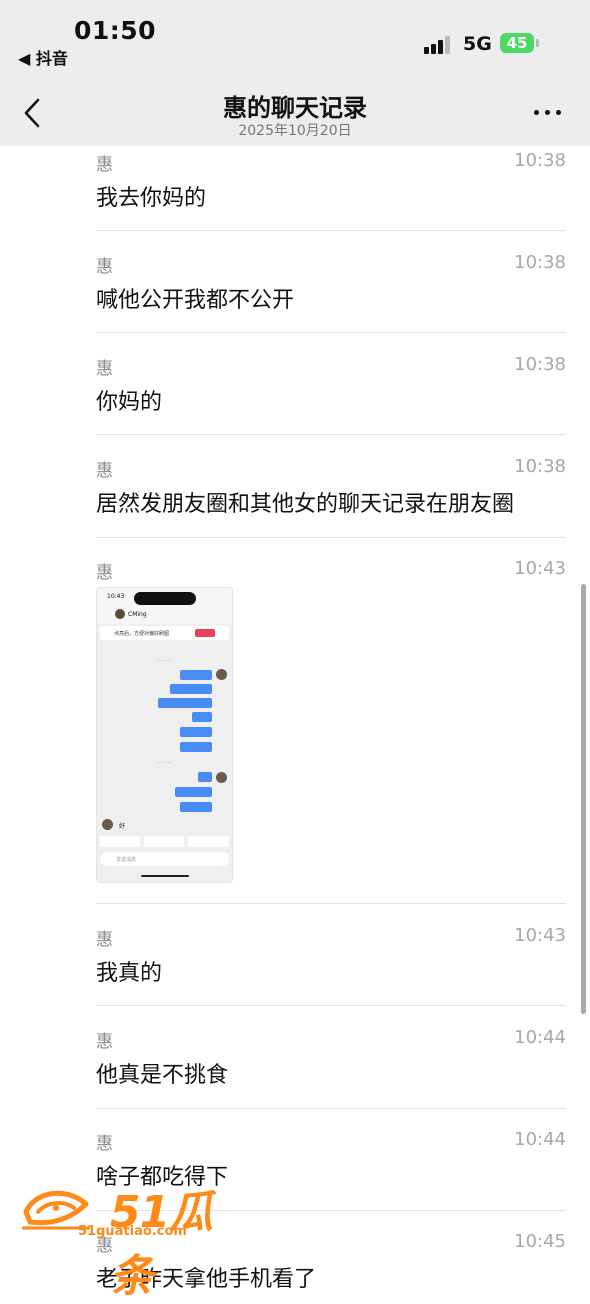 This screenshot has height=1304, width=590. What do you see at coordinates (115, 30) in the screenshot?
I see `status-time: 01:50` at bounding box center [115, 30].